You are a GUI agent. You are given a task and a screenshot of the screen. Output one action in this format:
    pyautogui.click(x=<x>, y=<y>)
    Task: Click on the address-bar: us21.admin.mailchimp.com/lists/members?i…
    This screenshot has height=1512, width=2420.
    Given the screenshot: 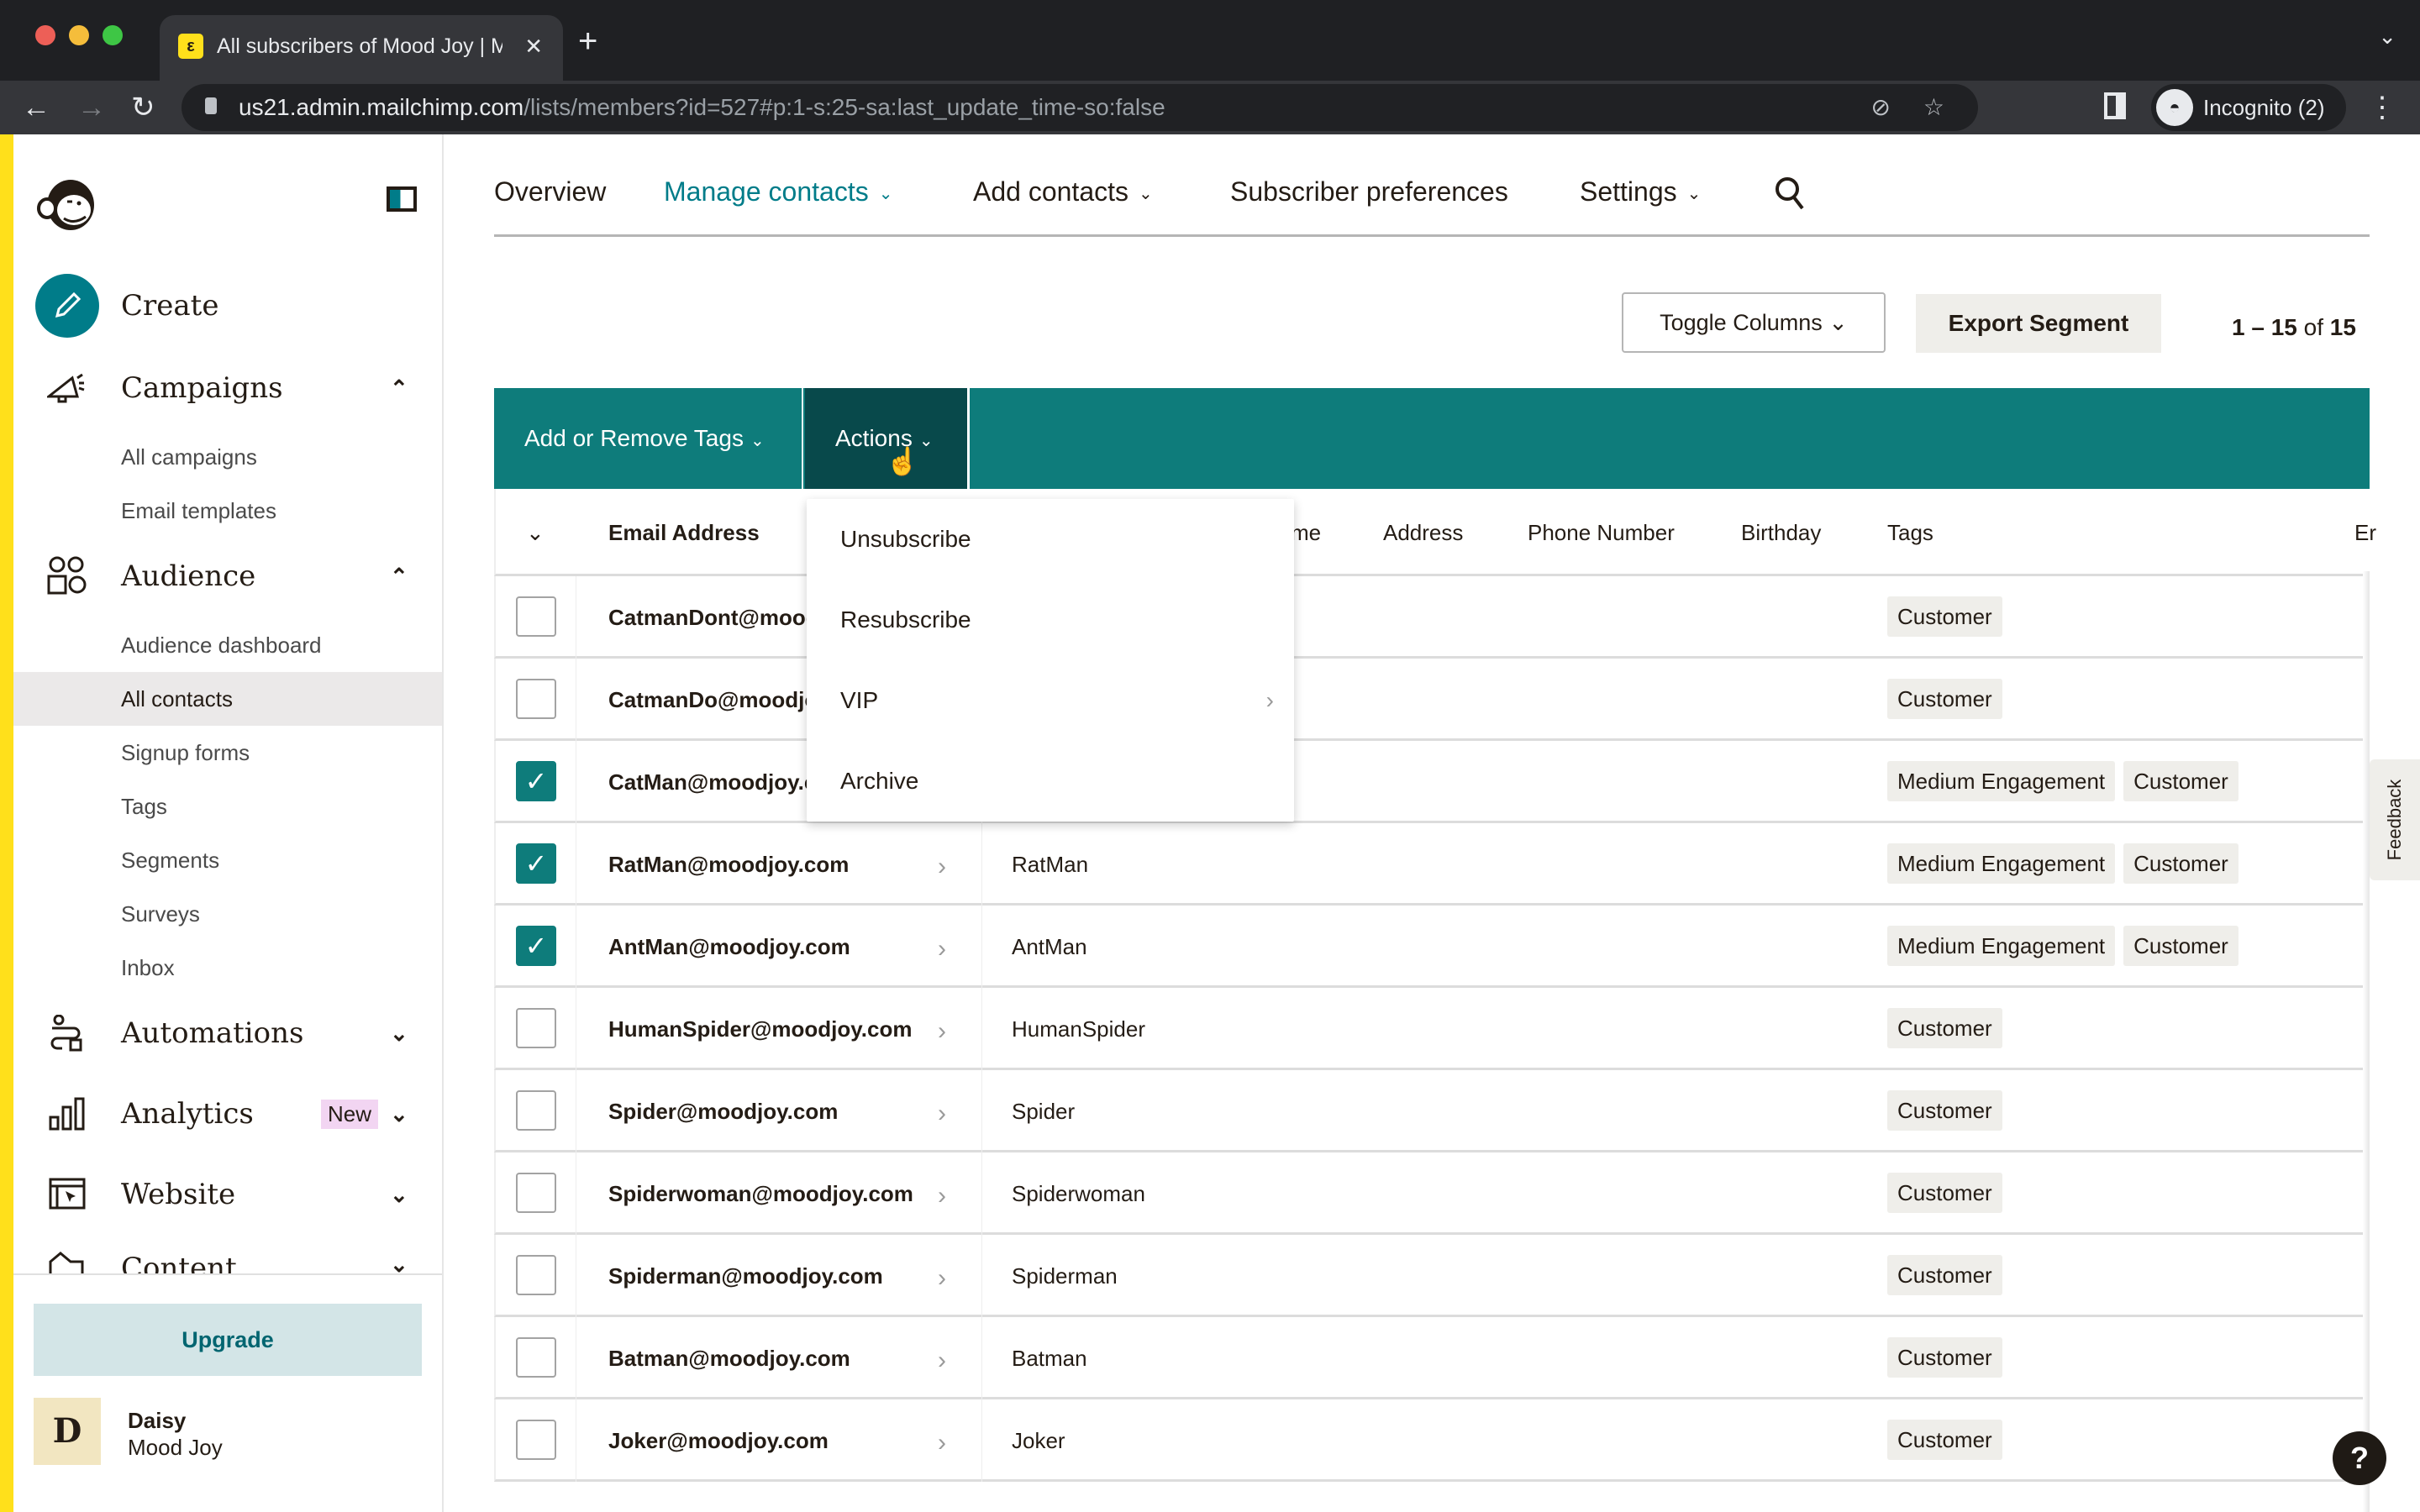 What is the action you would take?
    pyautogui.click(x=1080, y=107)
    